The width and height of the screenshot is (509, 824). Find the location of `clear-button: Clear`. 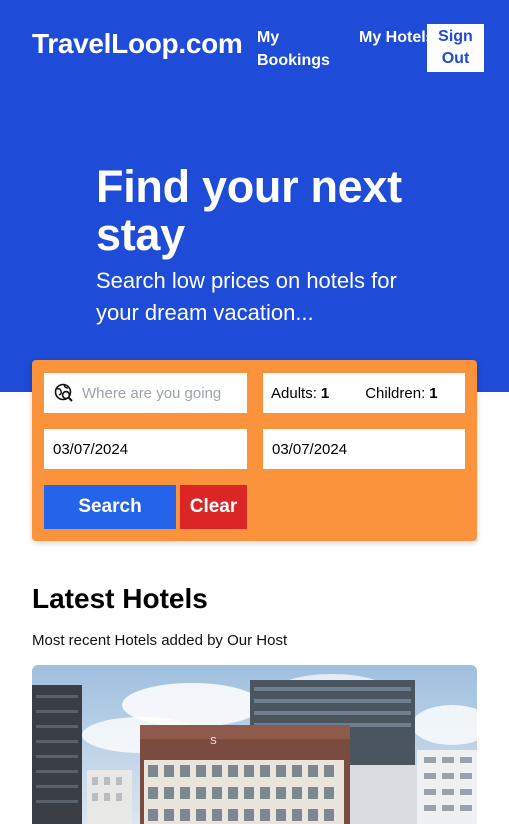

clear-button: Clear is located at coordinates (213, 507).